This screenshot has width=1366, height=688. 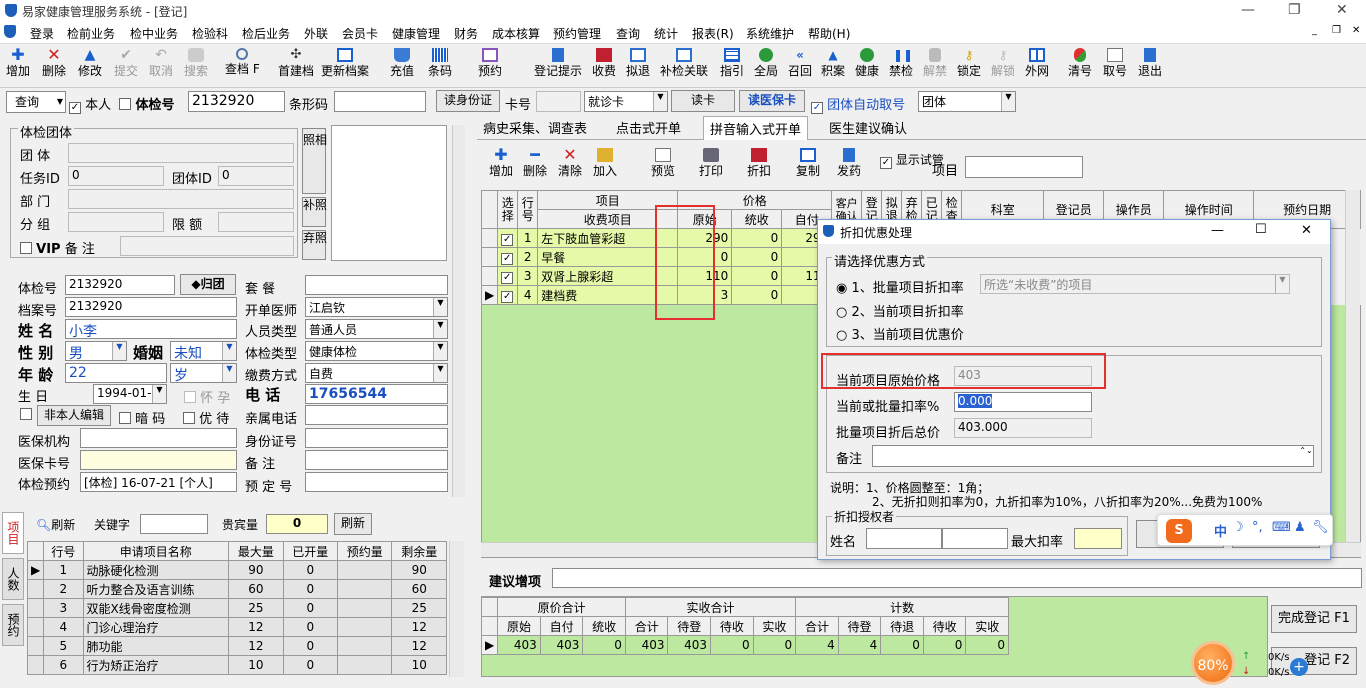 What do you see at coordinates (1300, 527) in the screenshot?
I see `user-icon: ♟` at bounding box center [1300, 527].